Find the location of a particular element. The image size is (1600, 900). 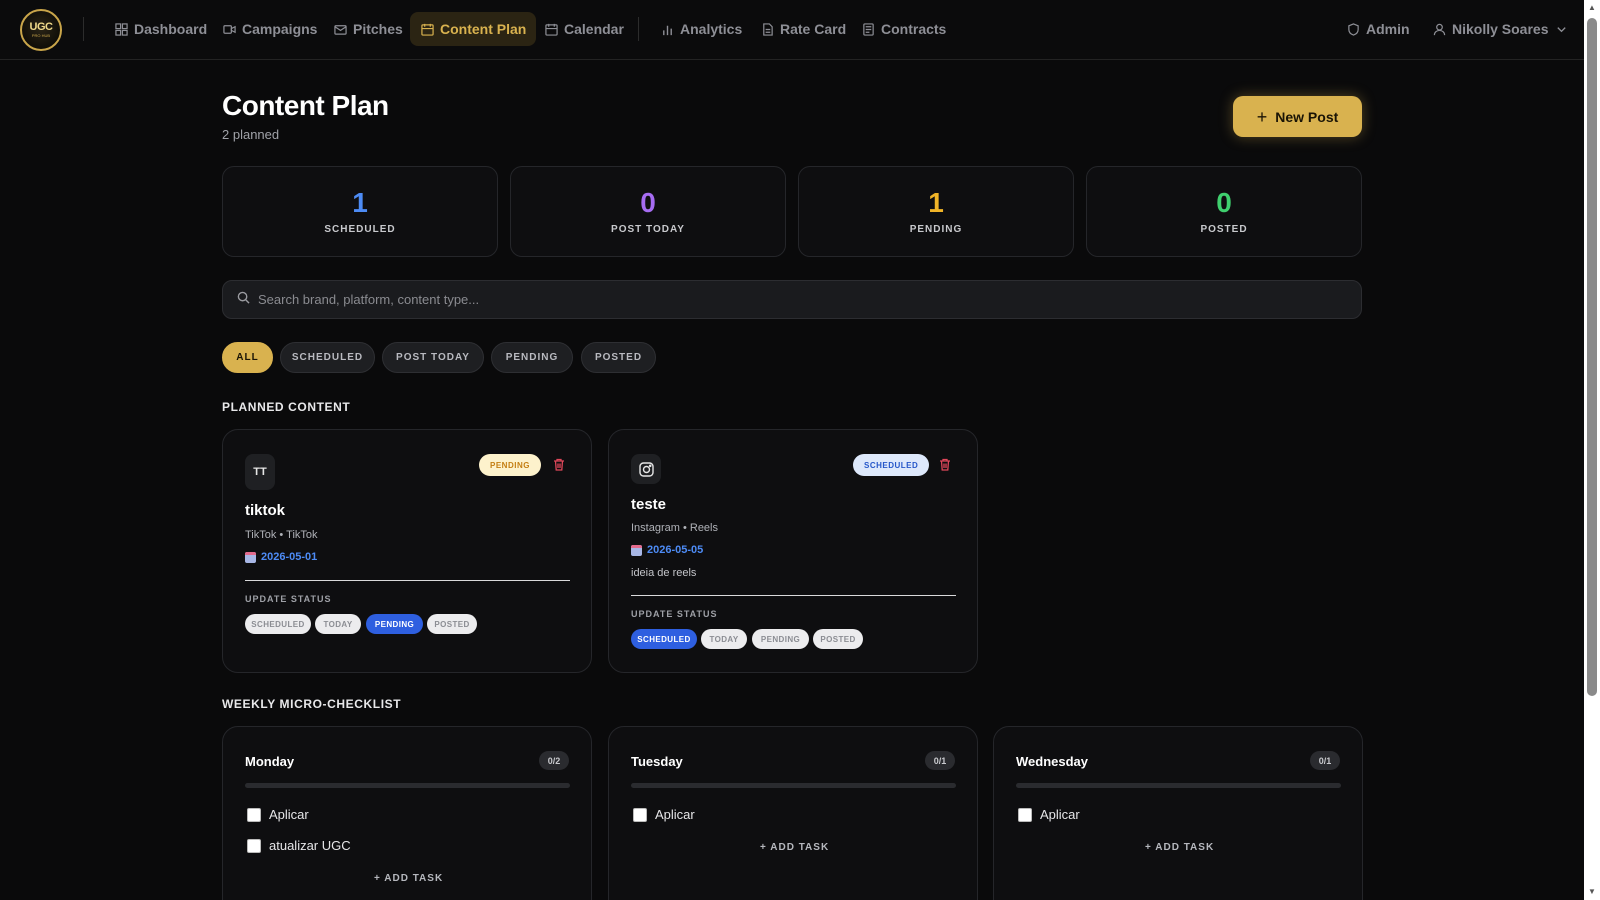

scroll-down-arrow: ▼ is located at coordinates (1592, 892).